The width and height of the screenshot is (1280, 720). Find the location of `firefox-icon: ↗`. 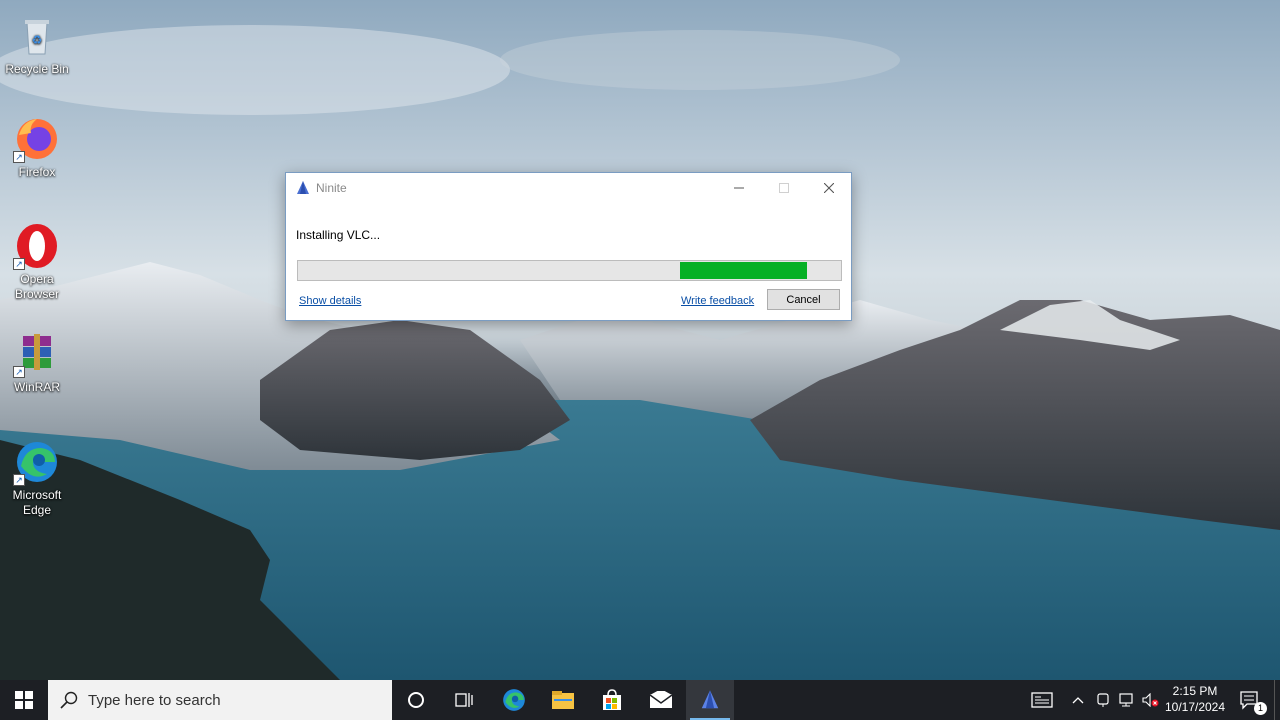

firefox-icon: ↗ is located at coordinates (37, 139).